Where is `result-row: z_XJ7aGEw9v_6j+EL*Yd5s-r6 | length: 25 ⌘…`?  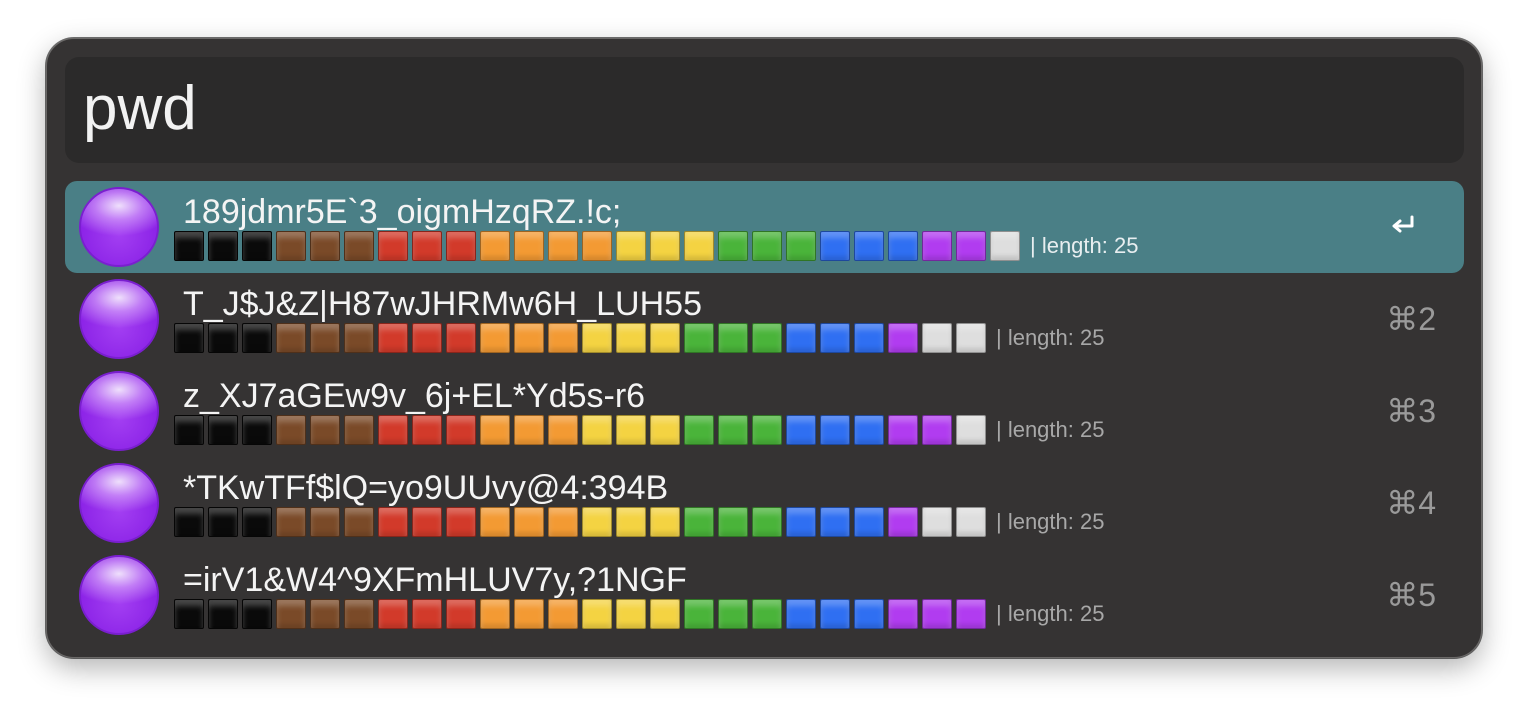
result-row: z_XJ7aGEw9v_6j+EL*Yd5s-r6 | length: 25 ⌘… is located at coordinates (764, 411).